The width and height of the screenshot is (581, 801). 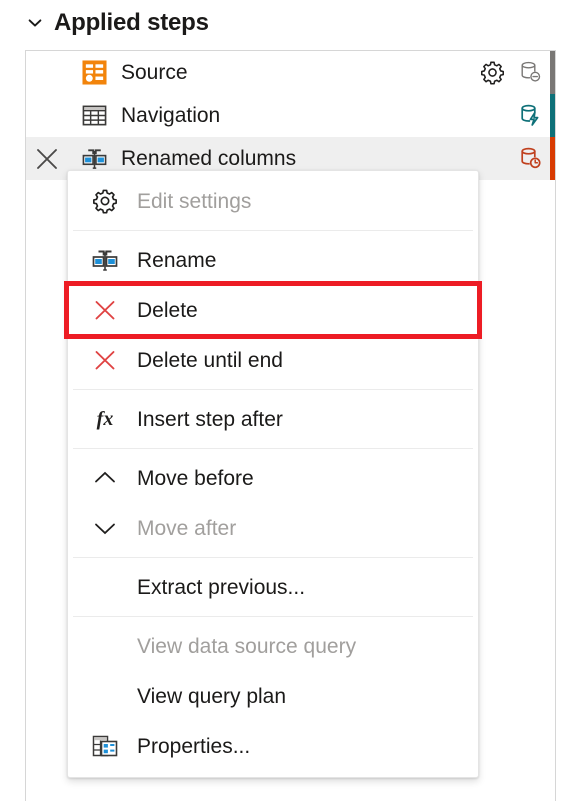 What do you see at coordinates (94, 115) in the screenshot?
I see `table-step-icon` at bounding box center [94, 115].